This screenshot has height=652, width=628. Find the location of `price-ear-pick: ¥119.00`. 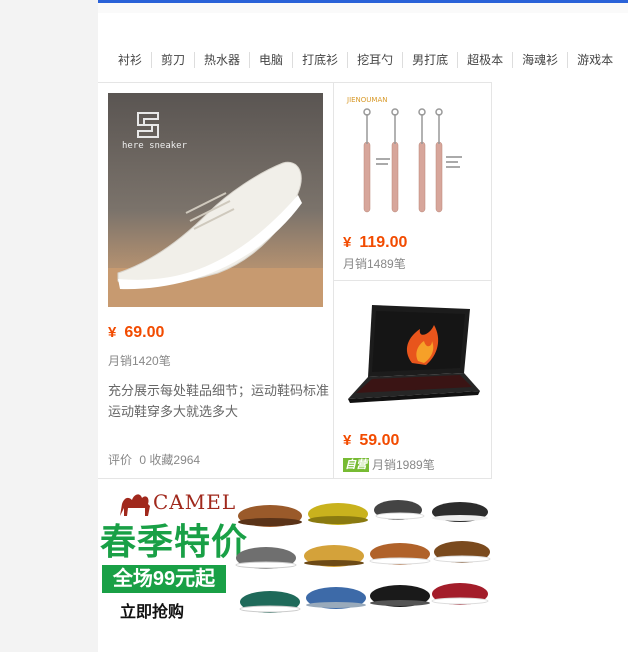

price-ear-pick: ¥119.00 is located at coordinates (375, 243).